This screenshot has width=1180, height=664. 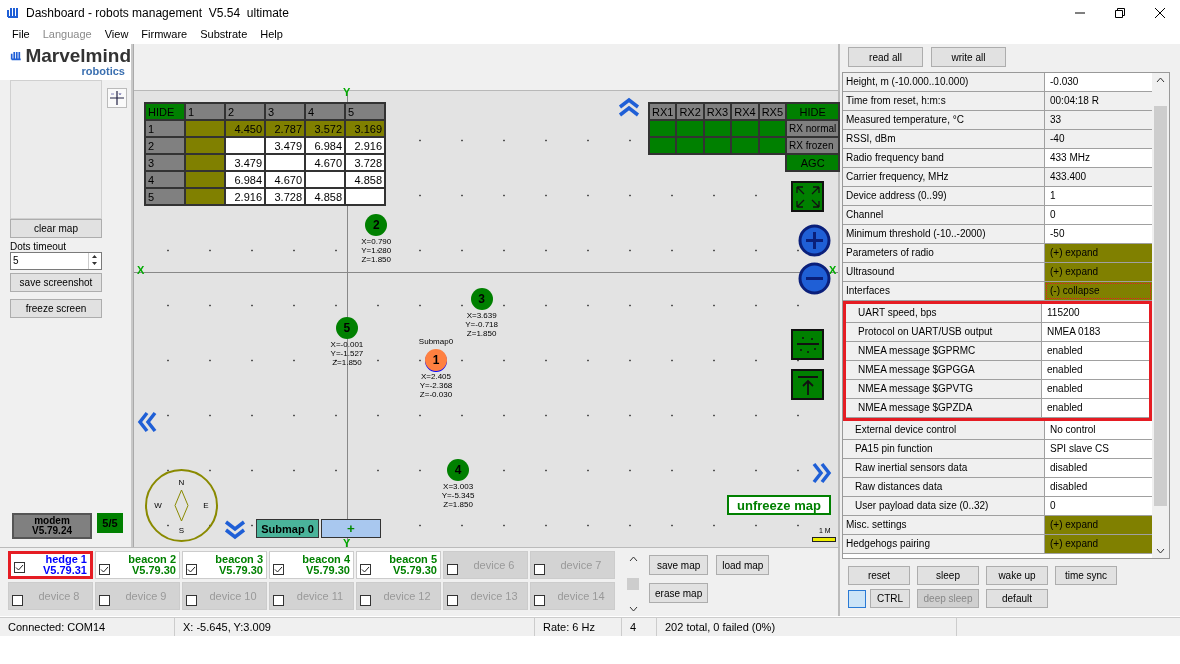 I want to click on zoom-in-icon, so click(x=814, y=240).